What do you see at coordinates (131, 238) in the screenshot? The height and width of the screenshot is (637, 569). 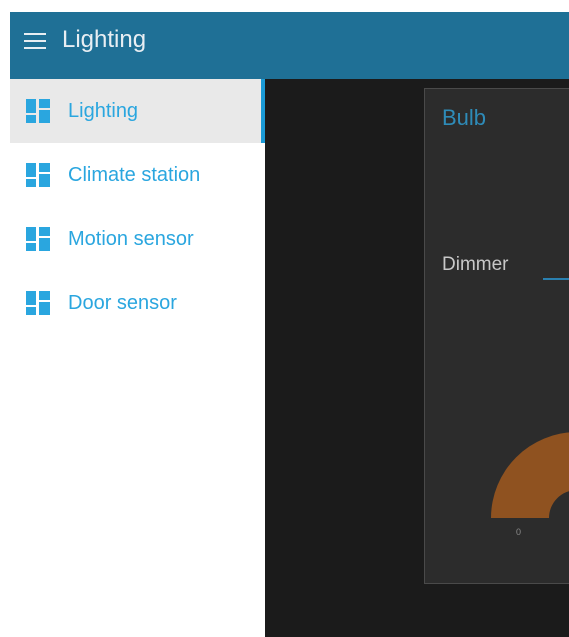 I see `sidebar-item-label: Motion sensor` at bounding box center [131, 238].